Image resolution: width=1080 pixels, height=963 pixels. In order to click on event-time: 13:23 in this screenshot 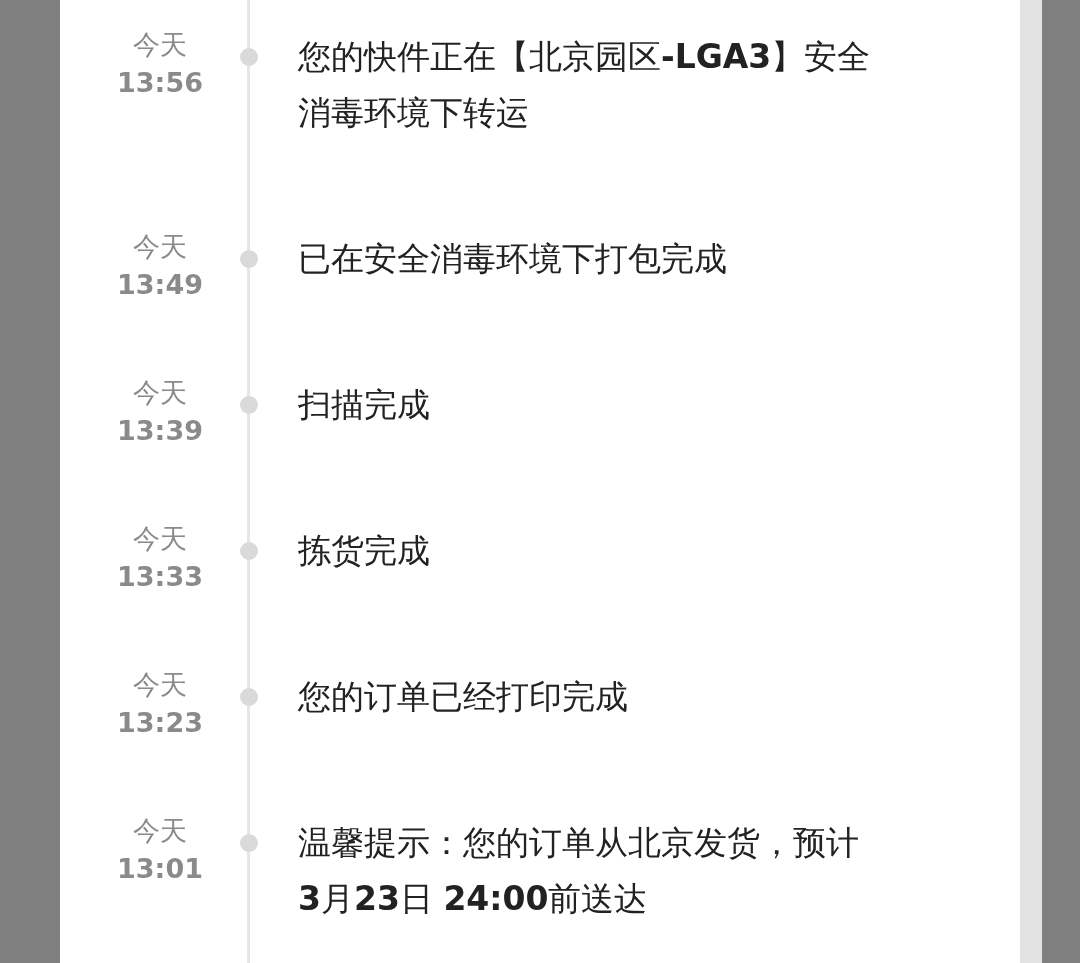, I will do `click(160, 723)`.